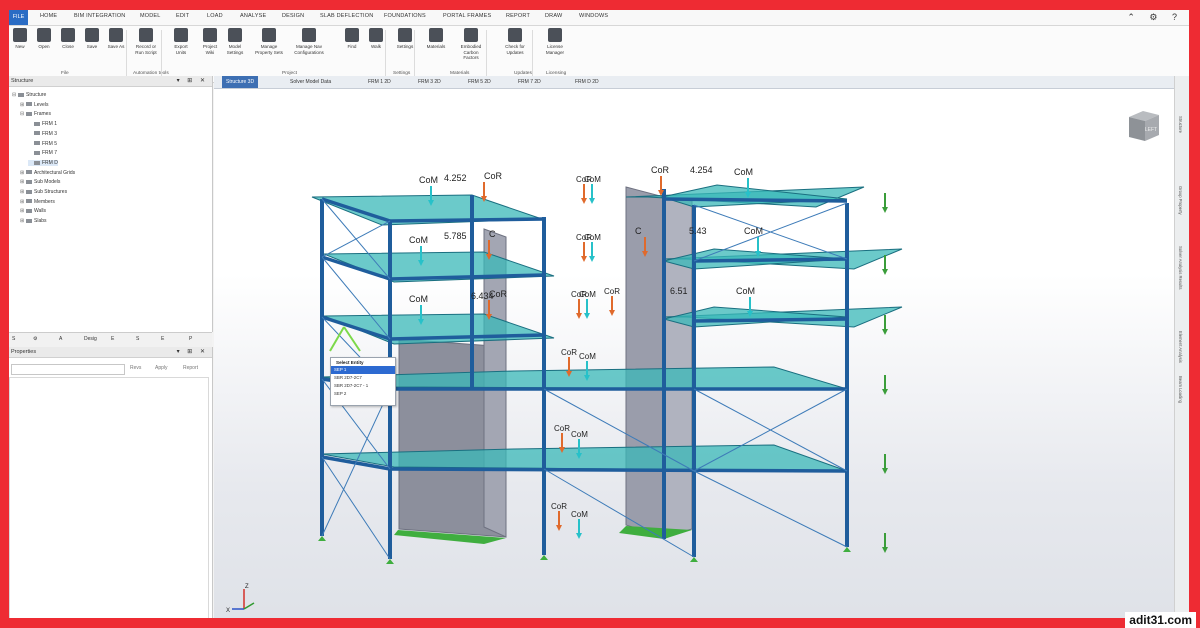  What do you see at coordinates (493, 176) in the screenshot?
I see `cor-label: CoR` at bounding box center [493, 176].